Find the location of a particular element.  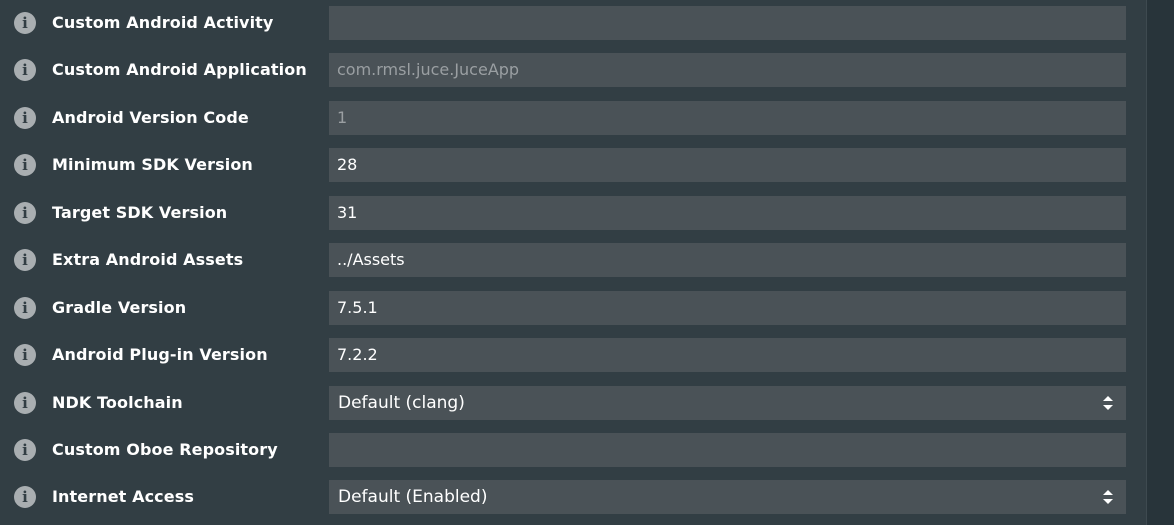

custom-android-application-input: com.rmsl.juce.JuceApp is located at coordinates (727, 70).